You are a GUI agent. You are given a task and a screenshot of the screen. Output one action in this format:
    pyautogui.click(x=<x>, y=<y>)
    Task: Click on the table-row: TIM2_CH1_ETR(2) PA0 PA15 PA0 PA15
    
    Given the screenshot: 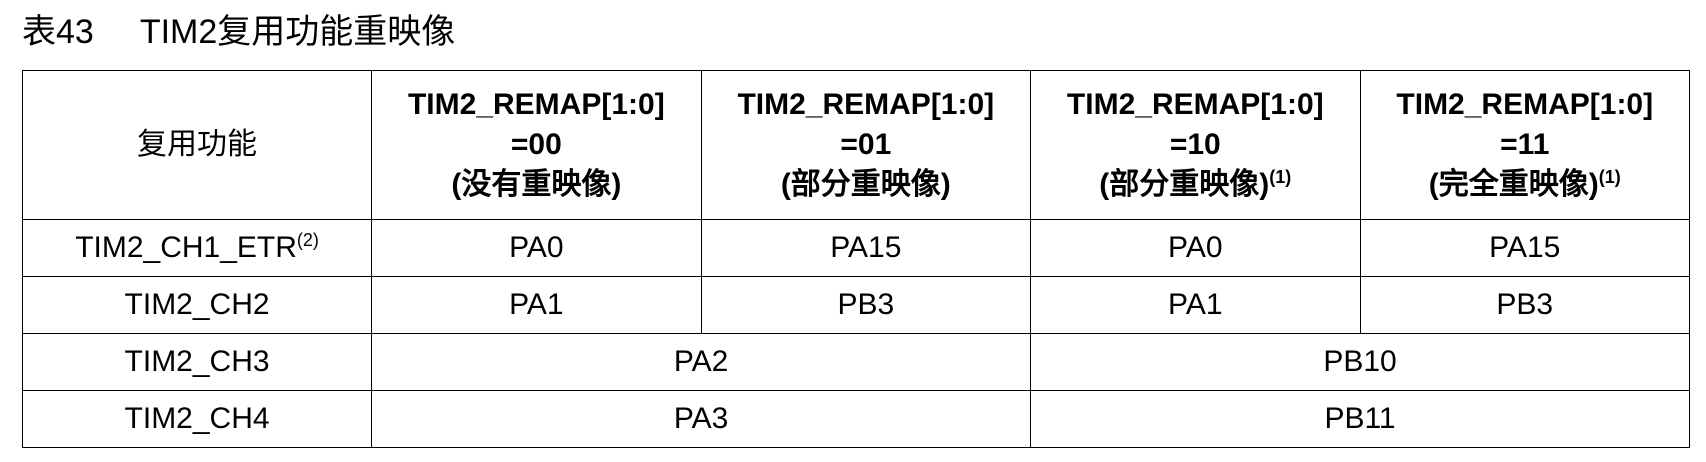 What is the action you would take?
    pyautogui.click(x=856, y=248)
    